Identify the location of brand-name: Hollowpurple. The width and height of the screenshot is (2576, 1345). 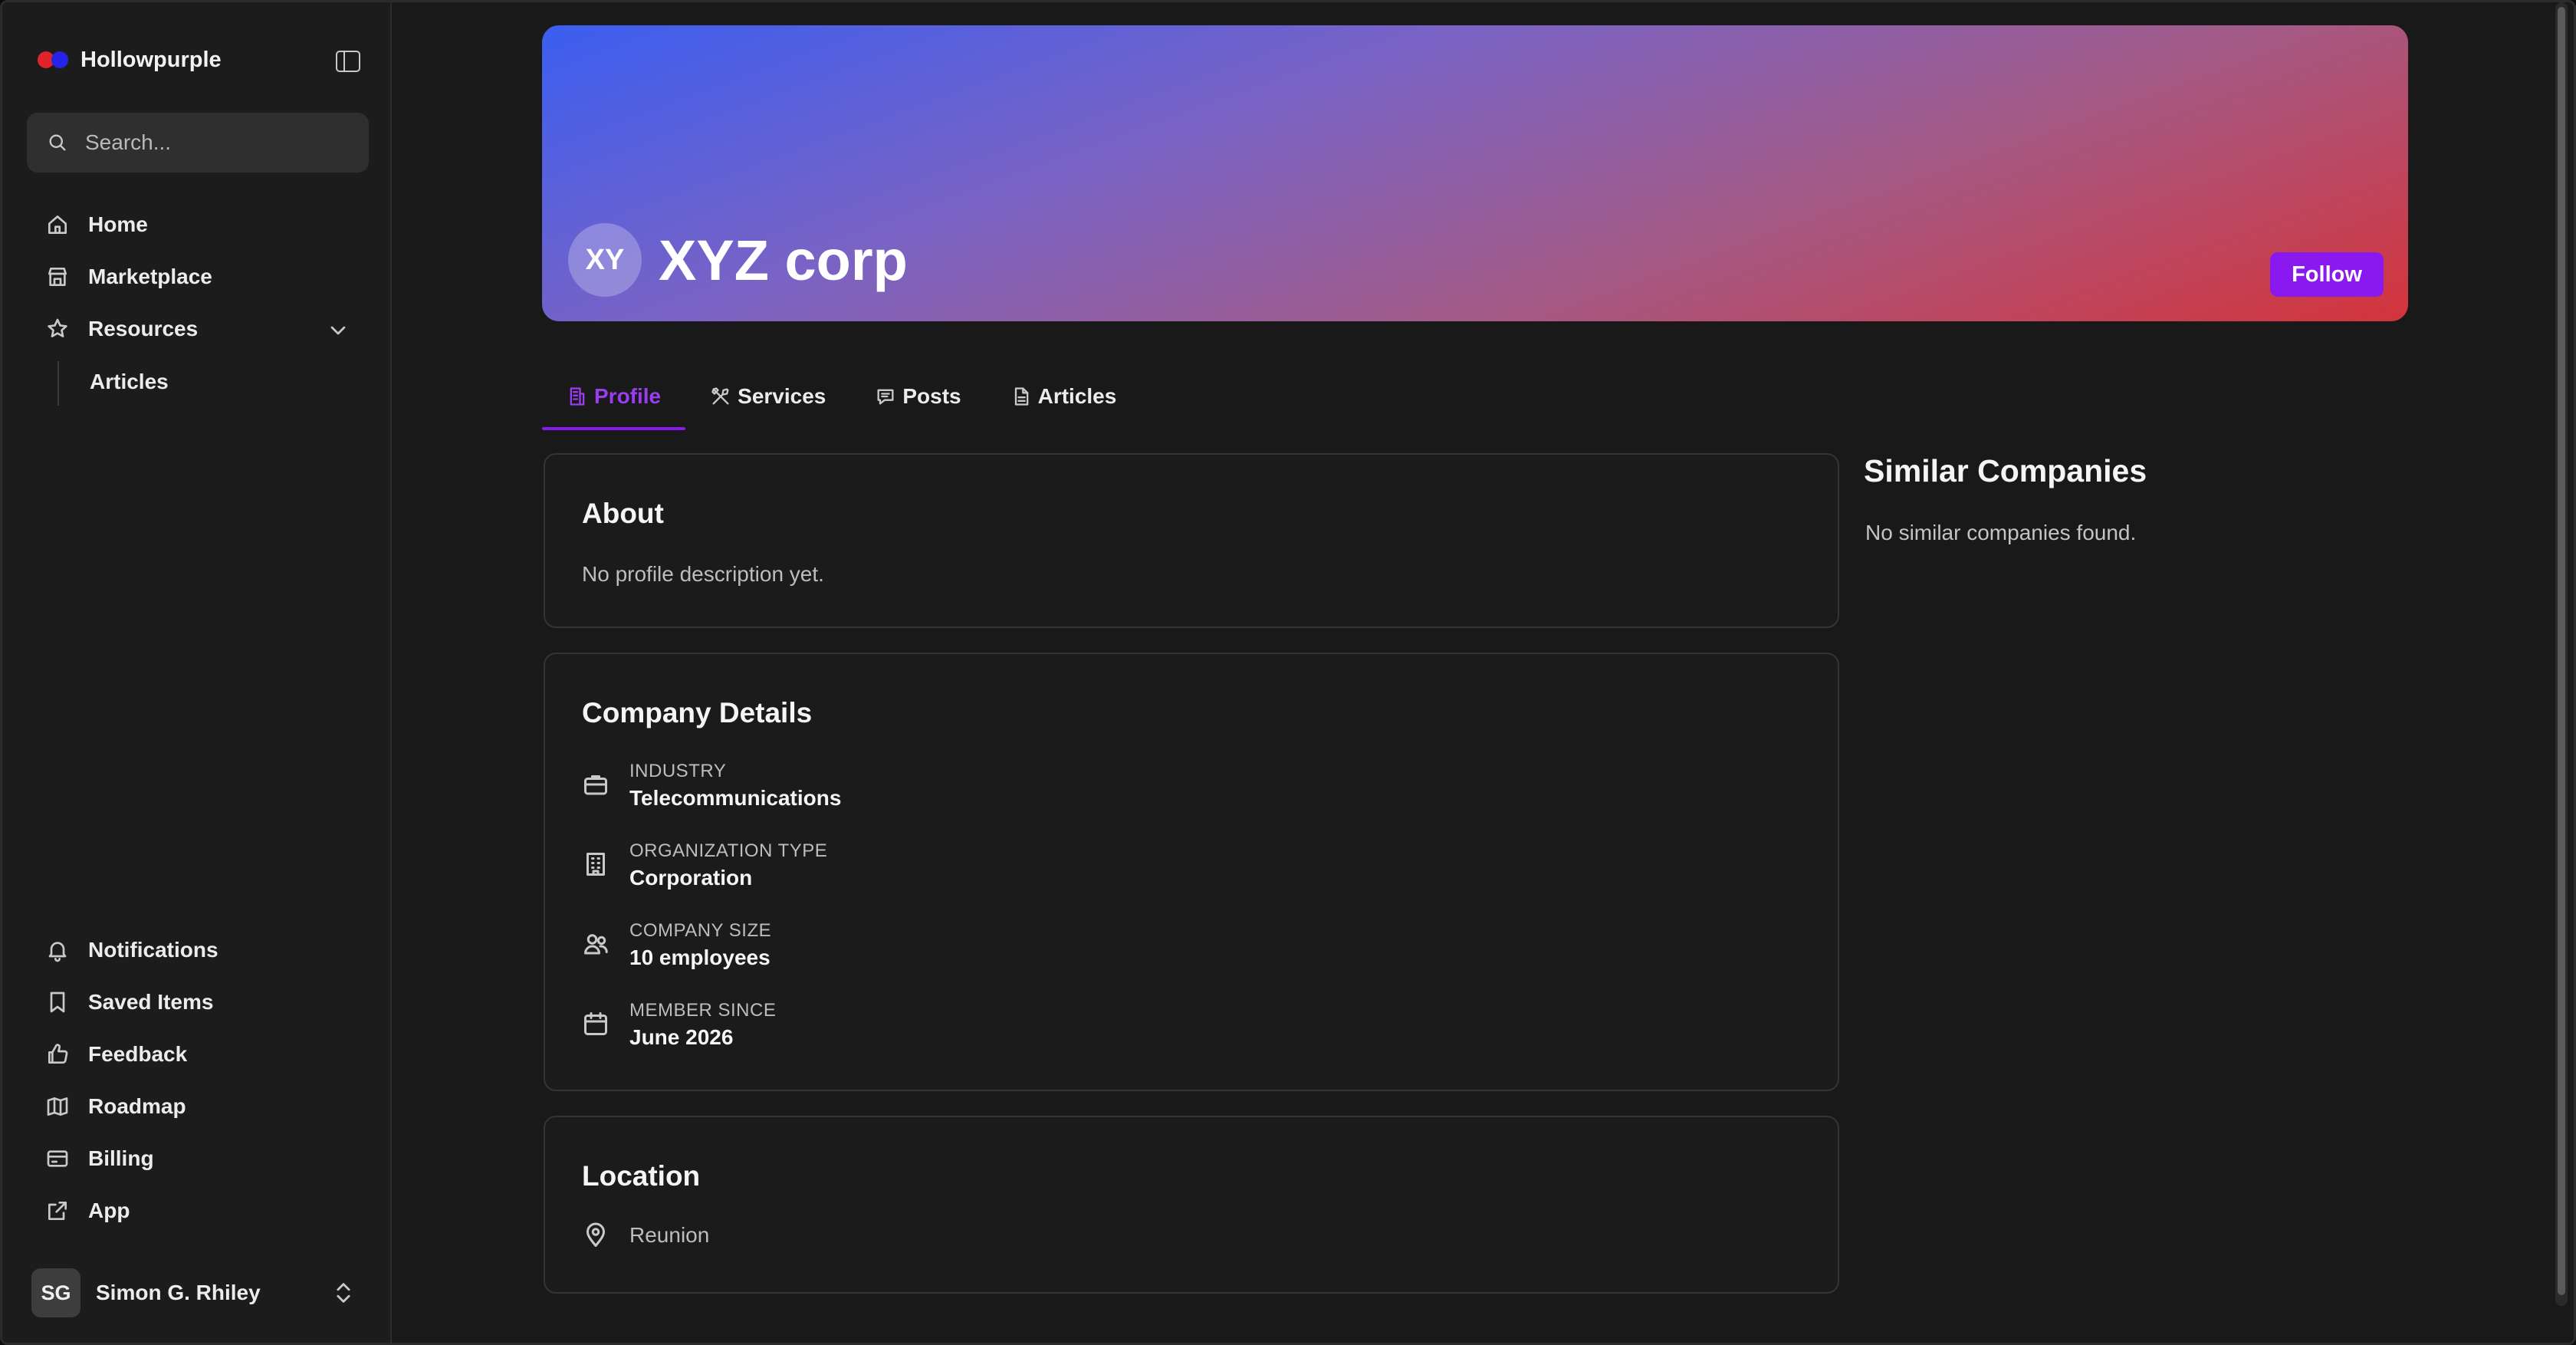
(151, 60).